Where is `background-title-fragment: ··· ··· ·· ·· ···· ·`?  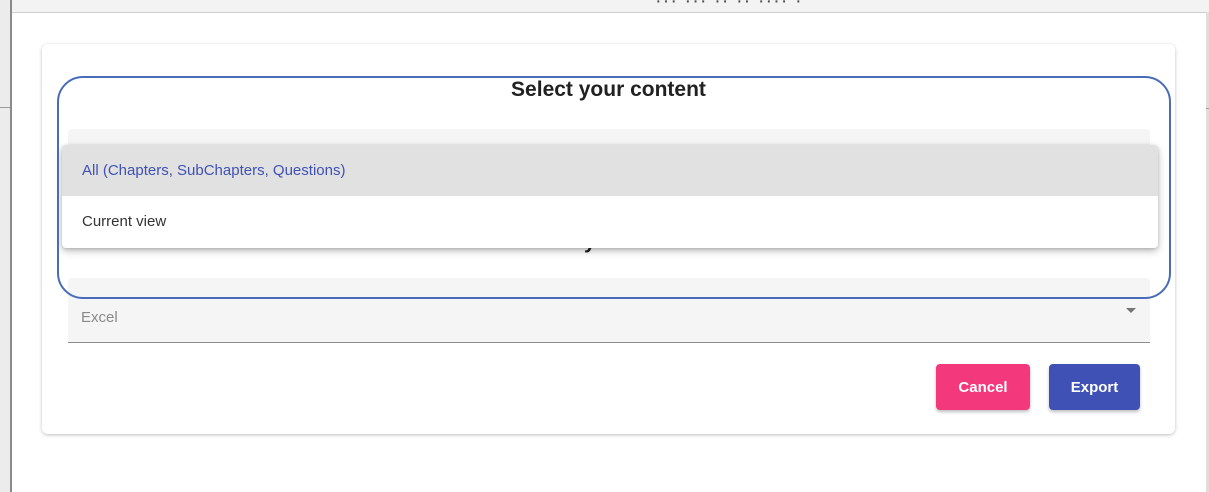
background-title-fragment: ··· ··· ·· ·· ···· · is located at coordinates (729, 6).